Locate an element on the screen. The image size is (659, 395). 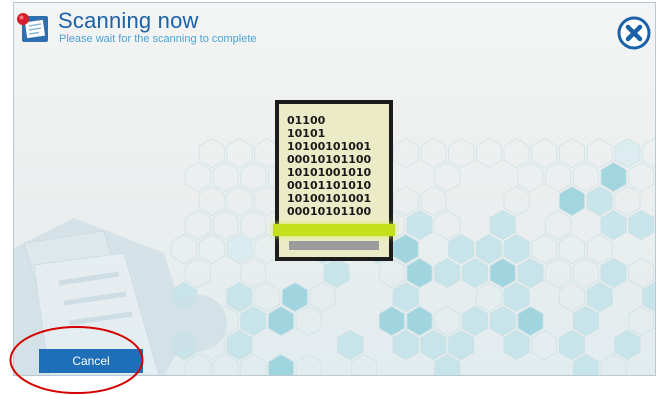
cancel-button: Cancel is located at coordinates (91, 361).